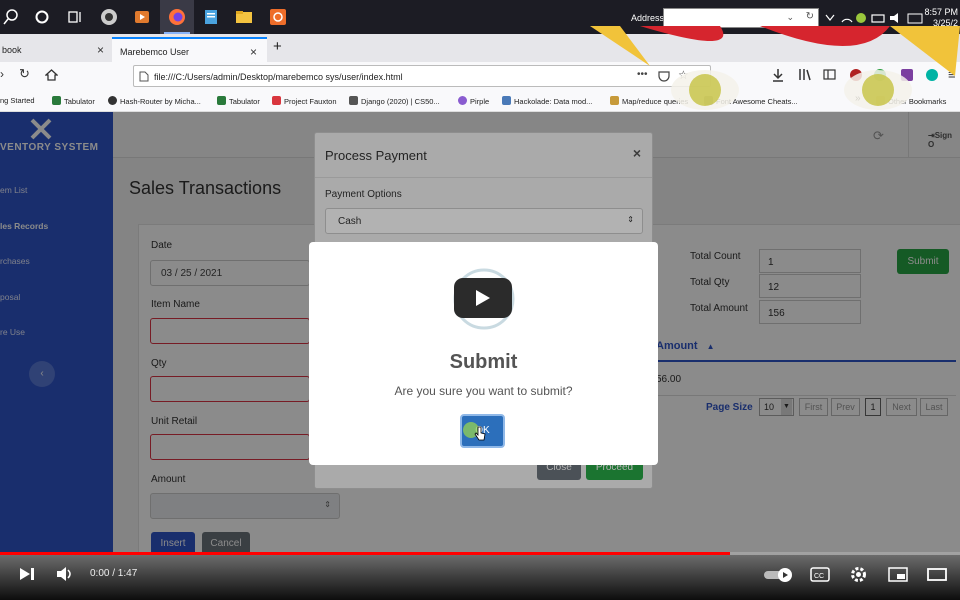 The width and height of the screenshot is (960, 600). What do you see at coordinates (898, 574) in the screenshot?
I see `miniplayer-icon` at bounding box center [898, 574].